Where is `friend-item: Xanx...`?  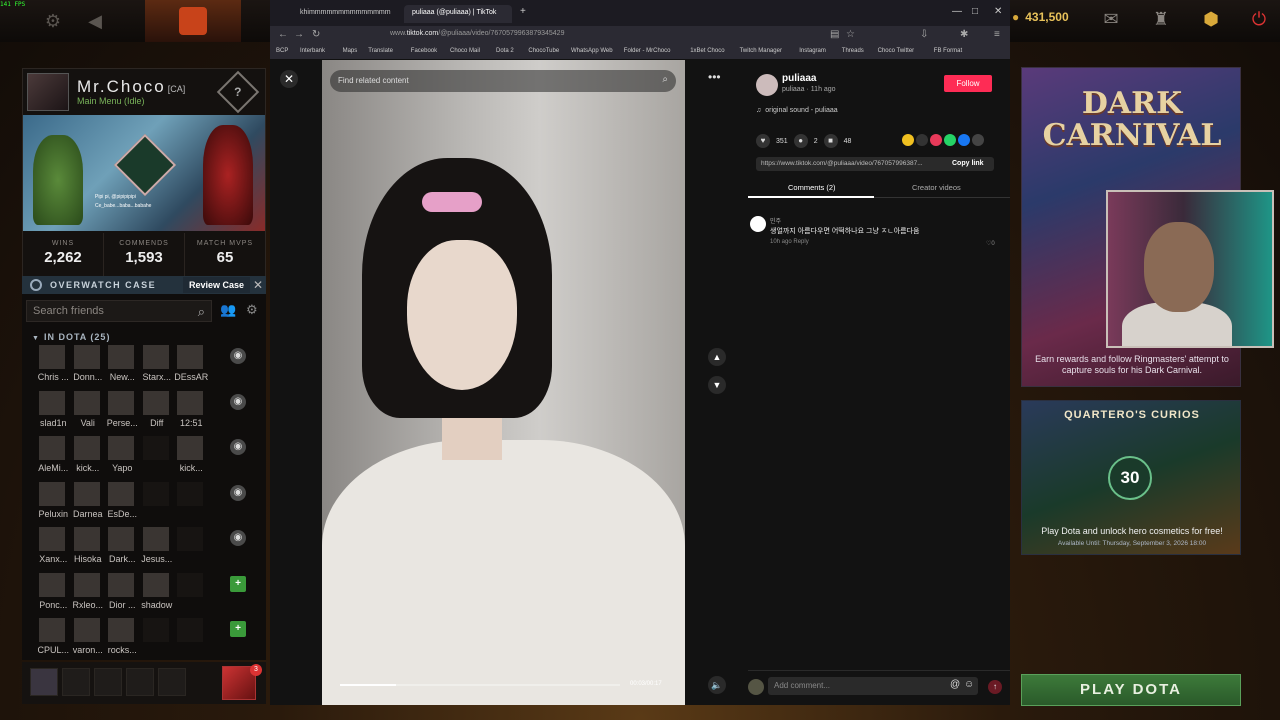
friend-item: Xanx... is located at coordinates (53, 548).